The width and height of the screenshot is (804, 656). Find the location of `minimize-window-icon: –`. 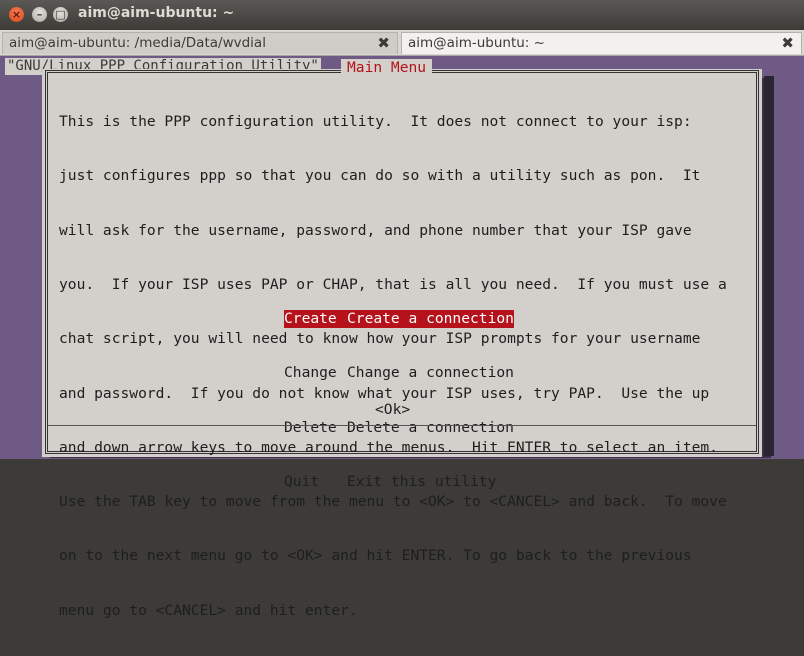

minimize-window-icon: – is located at coordinates (39, 14).